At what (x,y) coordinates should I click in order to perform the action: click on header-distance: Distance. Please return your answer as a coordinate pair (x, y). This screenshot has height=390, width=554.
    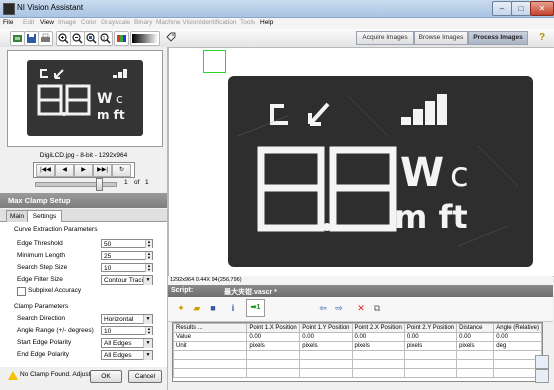
    Looking at the image, I should click on (475, 328).